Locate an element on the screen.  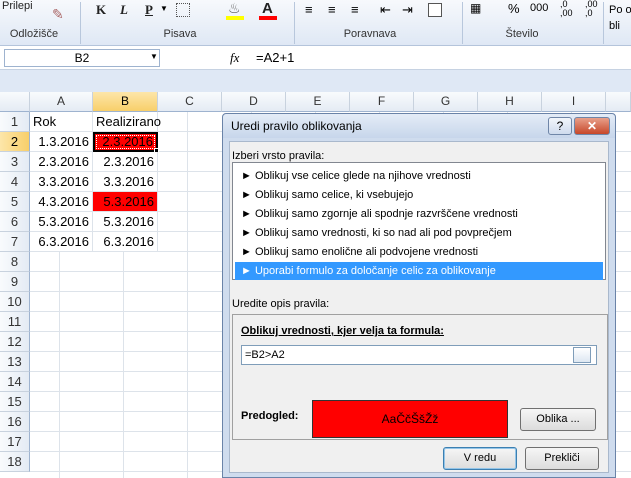
increase-decimal-icon: ,0,00 is located at coordinates (566, 9).